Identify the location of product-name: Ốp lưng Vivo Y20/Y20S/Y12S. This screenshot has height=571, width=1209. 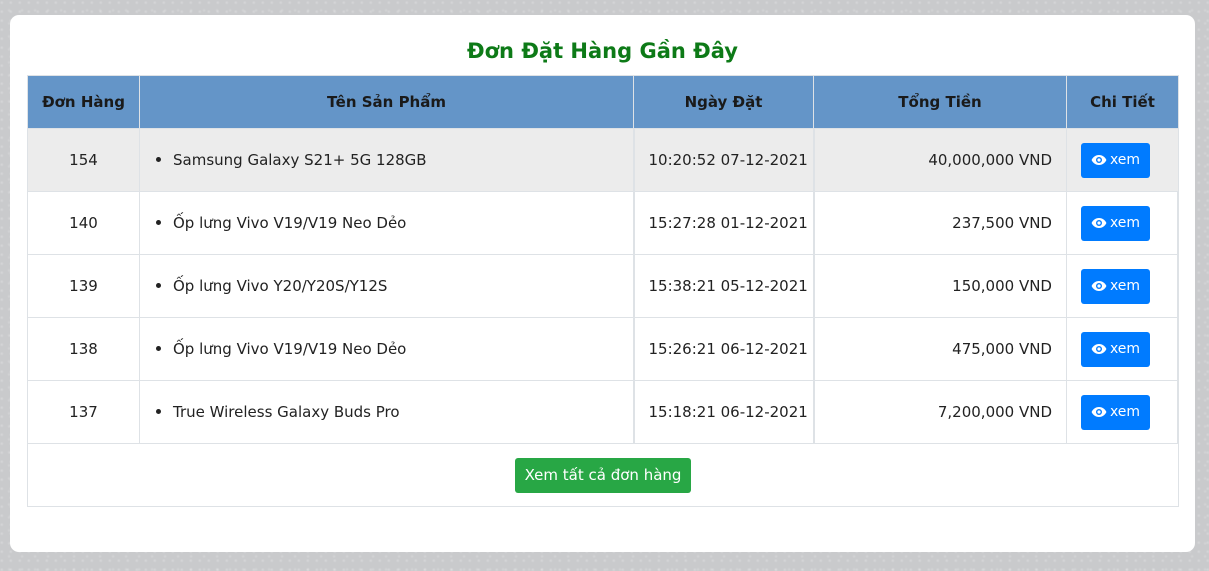
(280, 286).